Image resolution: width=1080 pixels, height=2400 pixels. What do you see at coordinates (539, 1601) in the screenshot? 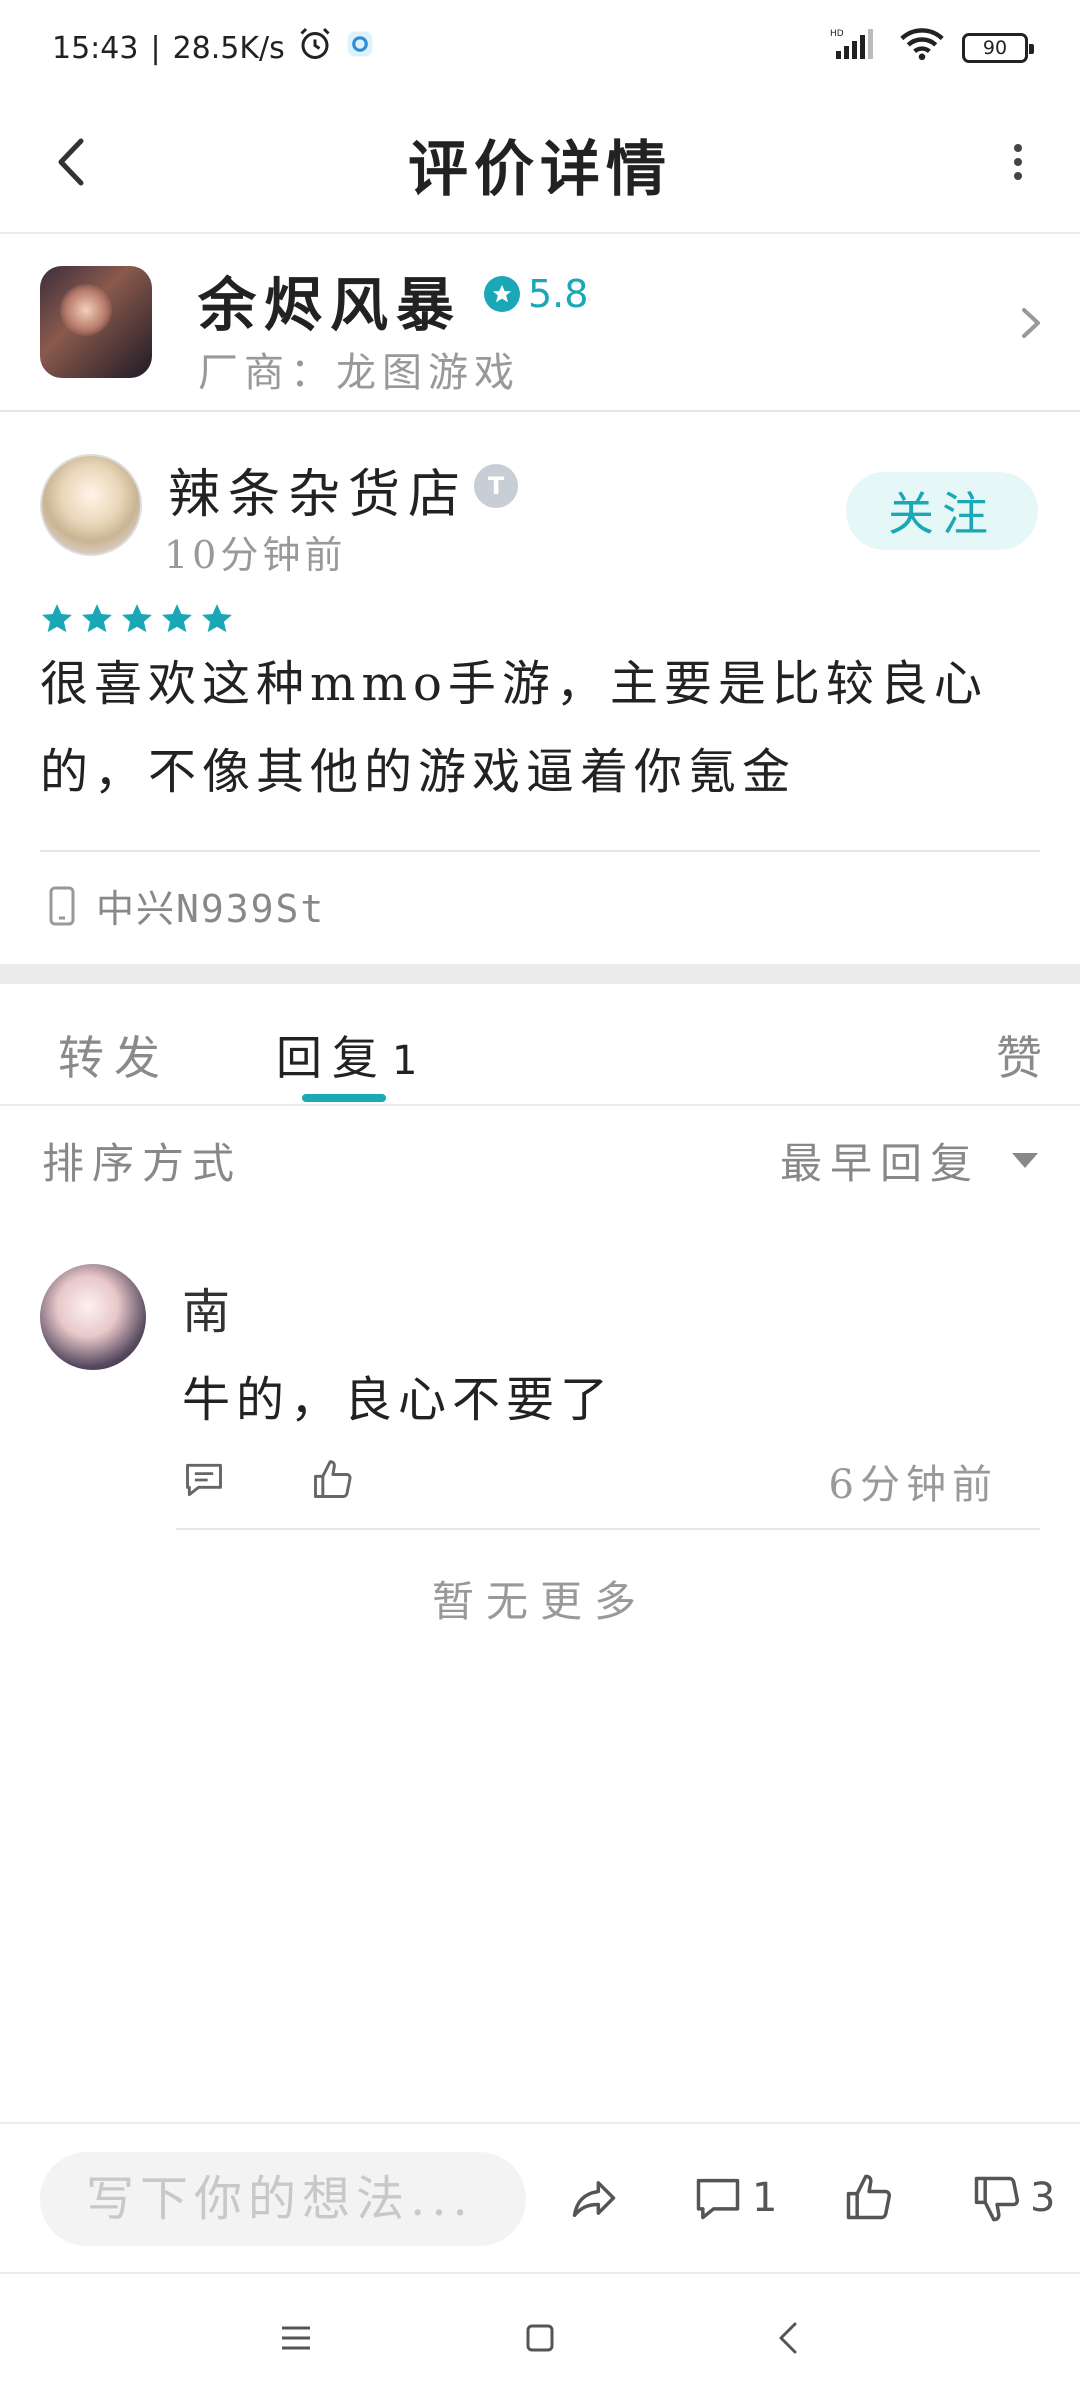
I see `no-more-text: 暂无更多` at bounding box center [539, 1601].